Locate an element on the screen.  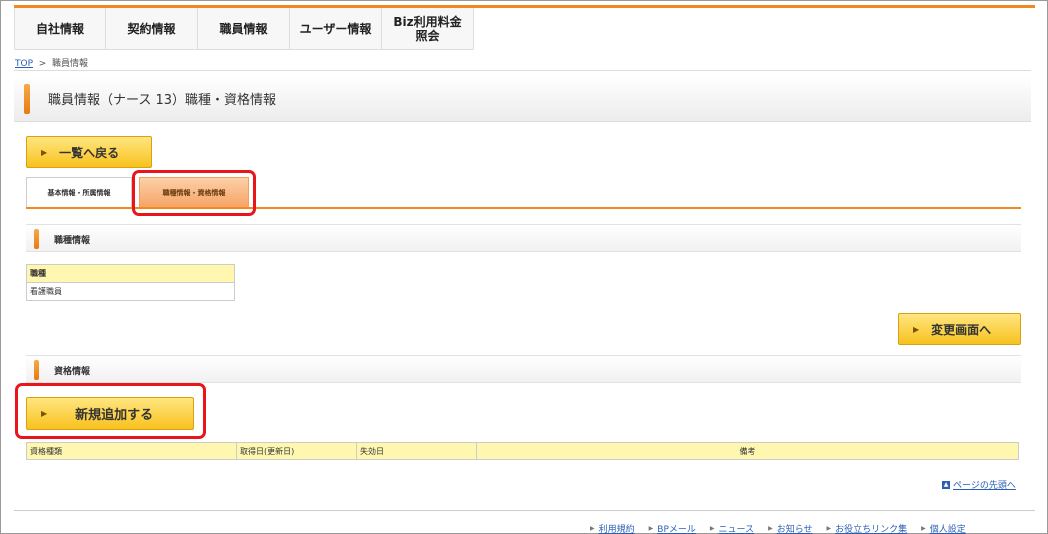
edit-screen-button: ▶ 変更画面へ is located at coordinates (959, 329).